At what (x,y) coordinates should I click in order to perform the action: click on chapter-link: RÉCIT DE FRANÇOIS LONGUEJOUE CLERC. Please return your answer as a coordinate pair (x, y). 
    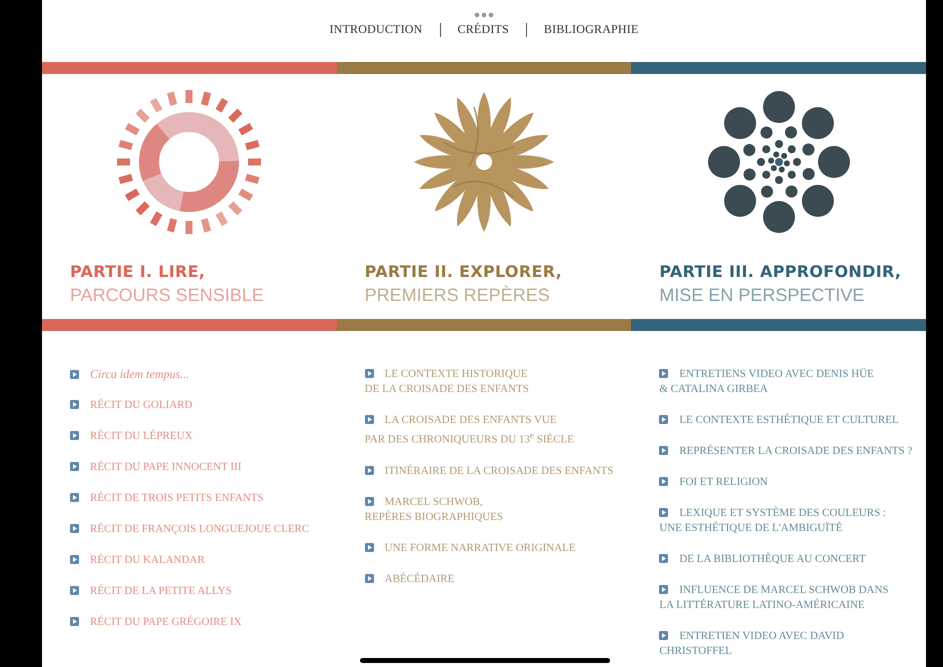
    Looking at the image, I should click on (190, 529).